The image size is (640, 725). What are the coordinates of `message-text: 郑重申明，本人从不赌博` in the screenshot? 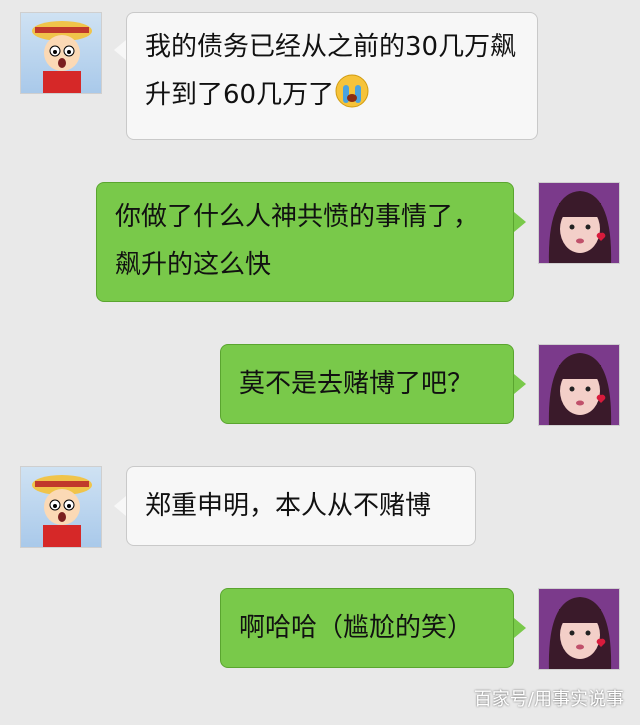 It's located at (288, 506).